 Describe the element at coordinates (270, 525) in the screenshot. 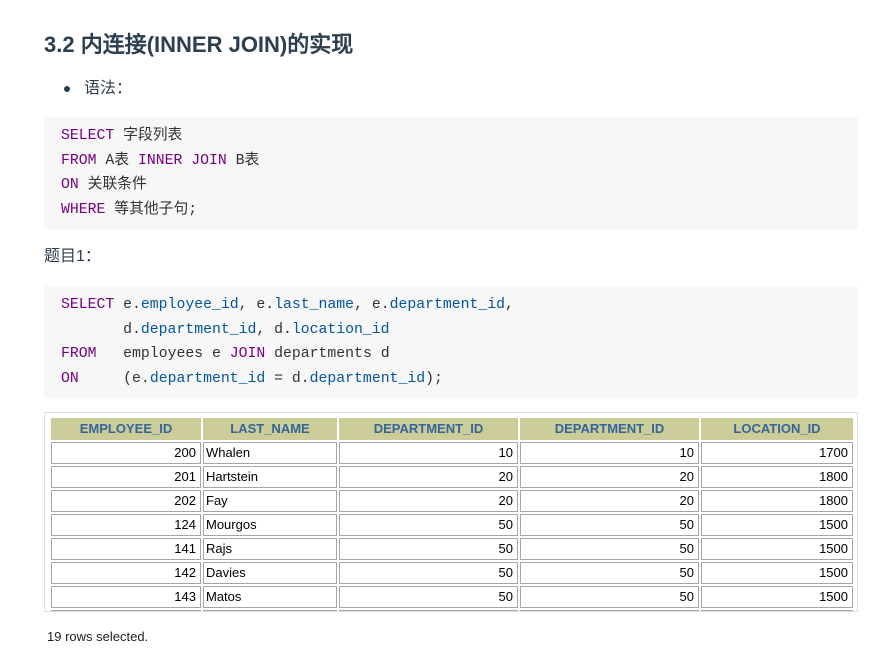

I see `table-cell: Mourgos` at that location.